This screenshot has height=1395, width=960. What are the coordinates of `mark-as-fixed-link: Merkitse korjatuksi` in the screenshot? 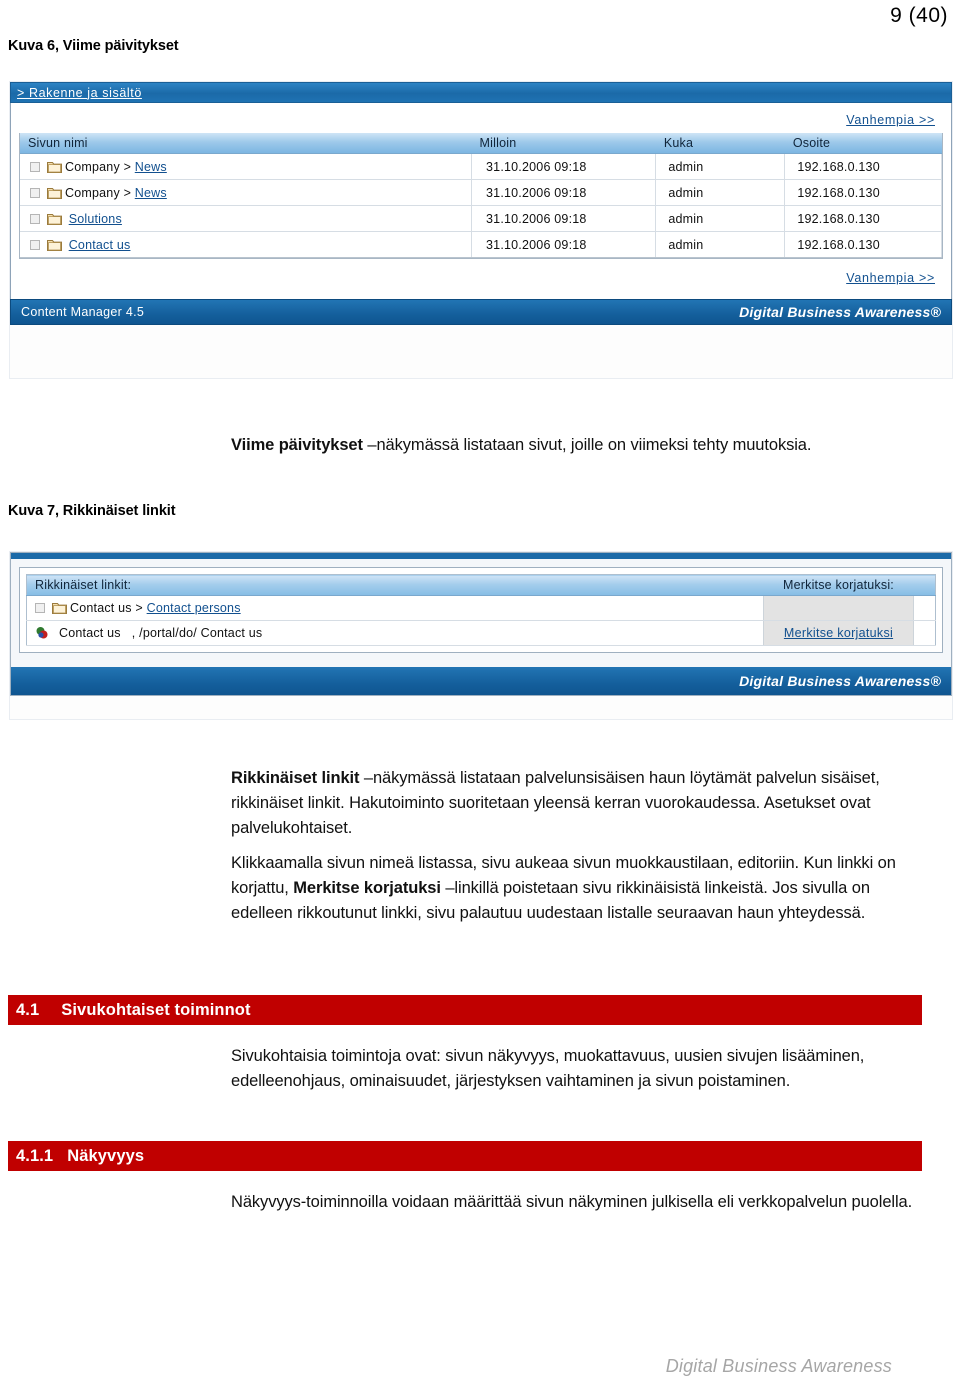 It's located at (838, 633).